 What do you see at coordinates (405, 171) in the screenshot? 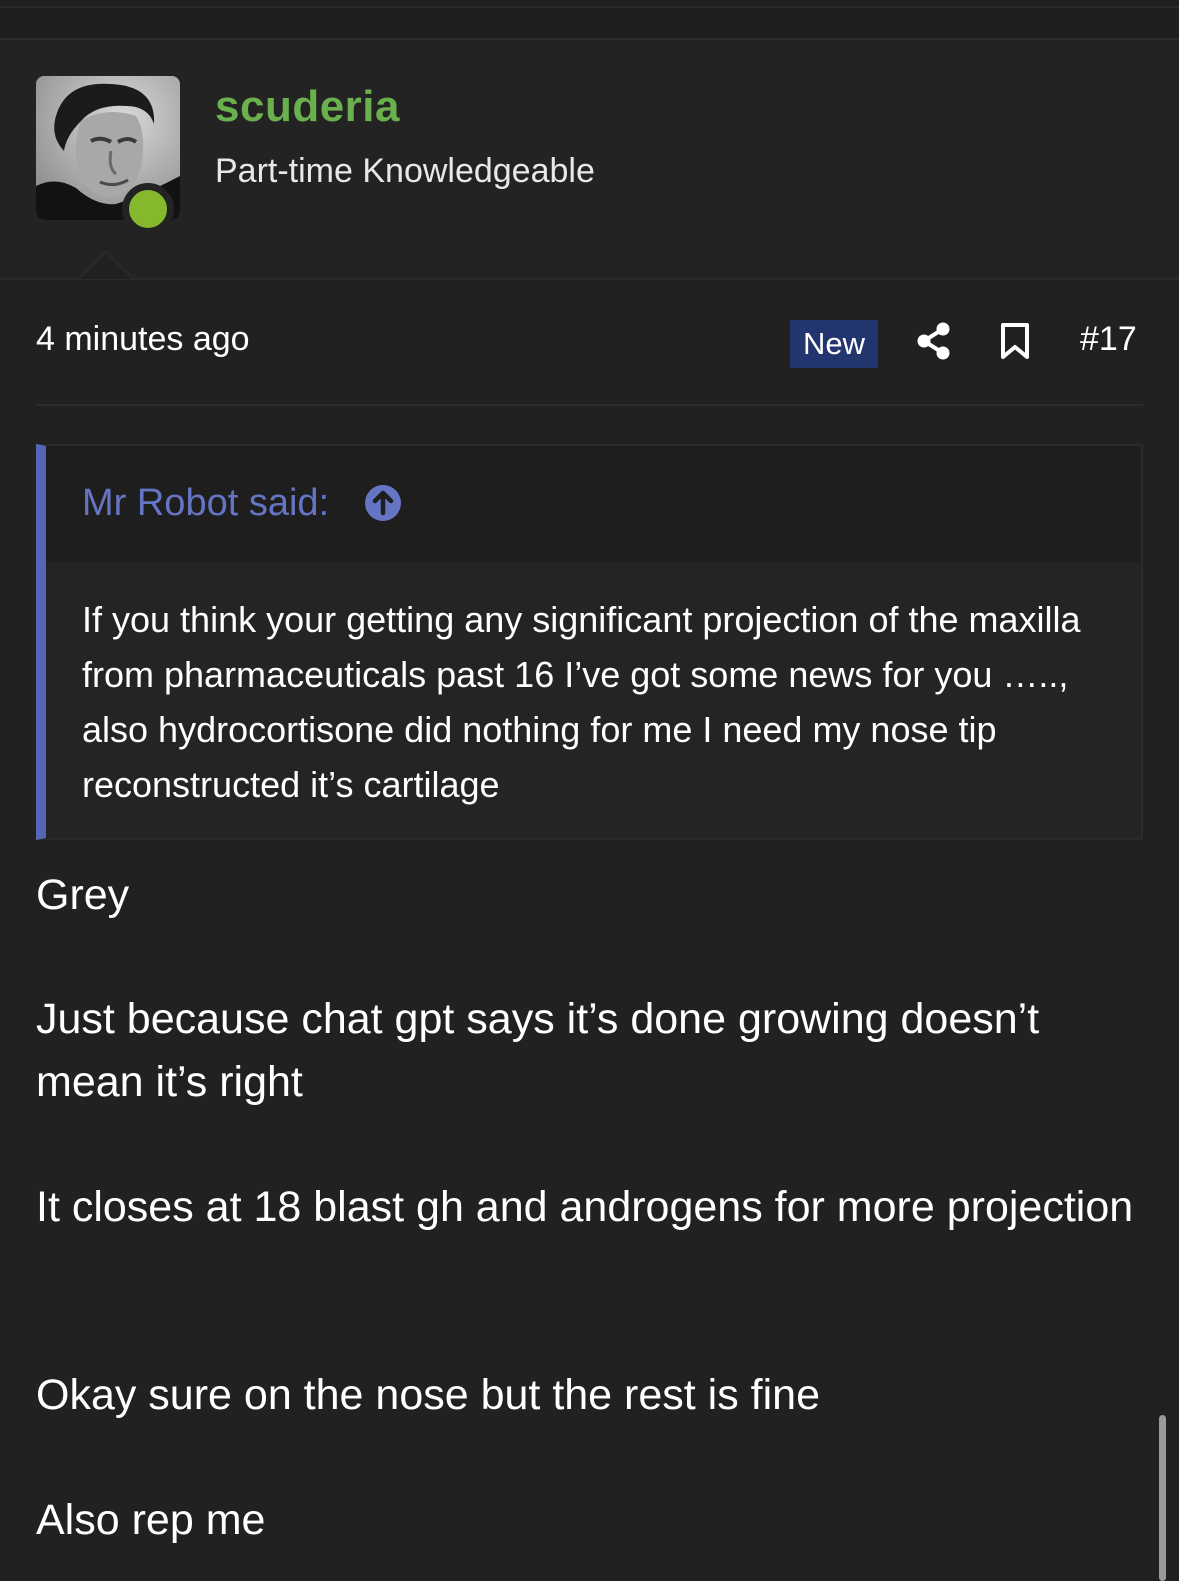
I see `user-title: Part-time Knowledgeable` at bounding box center [405, 171].